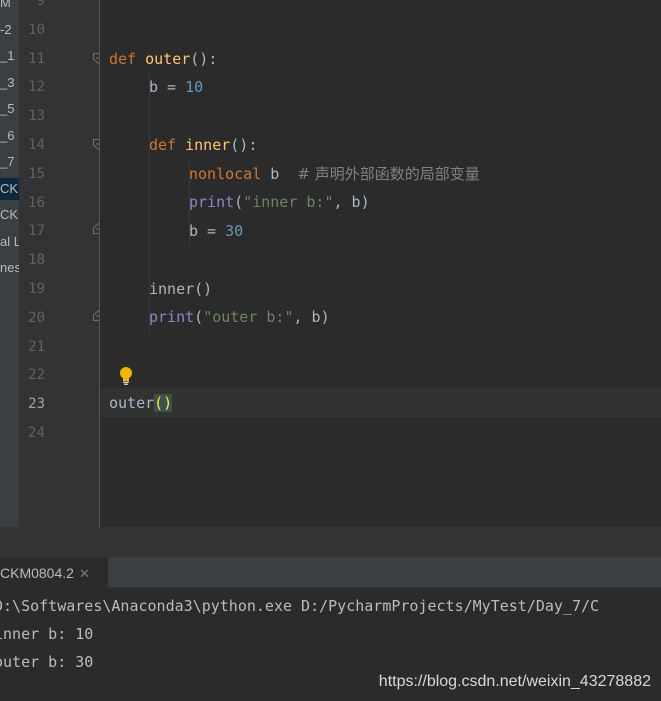  I want to click on line-number-gutter: 9 10 11 12 13 14 15 16 17 18 19 20 21 22 23 24, so click(61, 263).